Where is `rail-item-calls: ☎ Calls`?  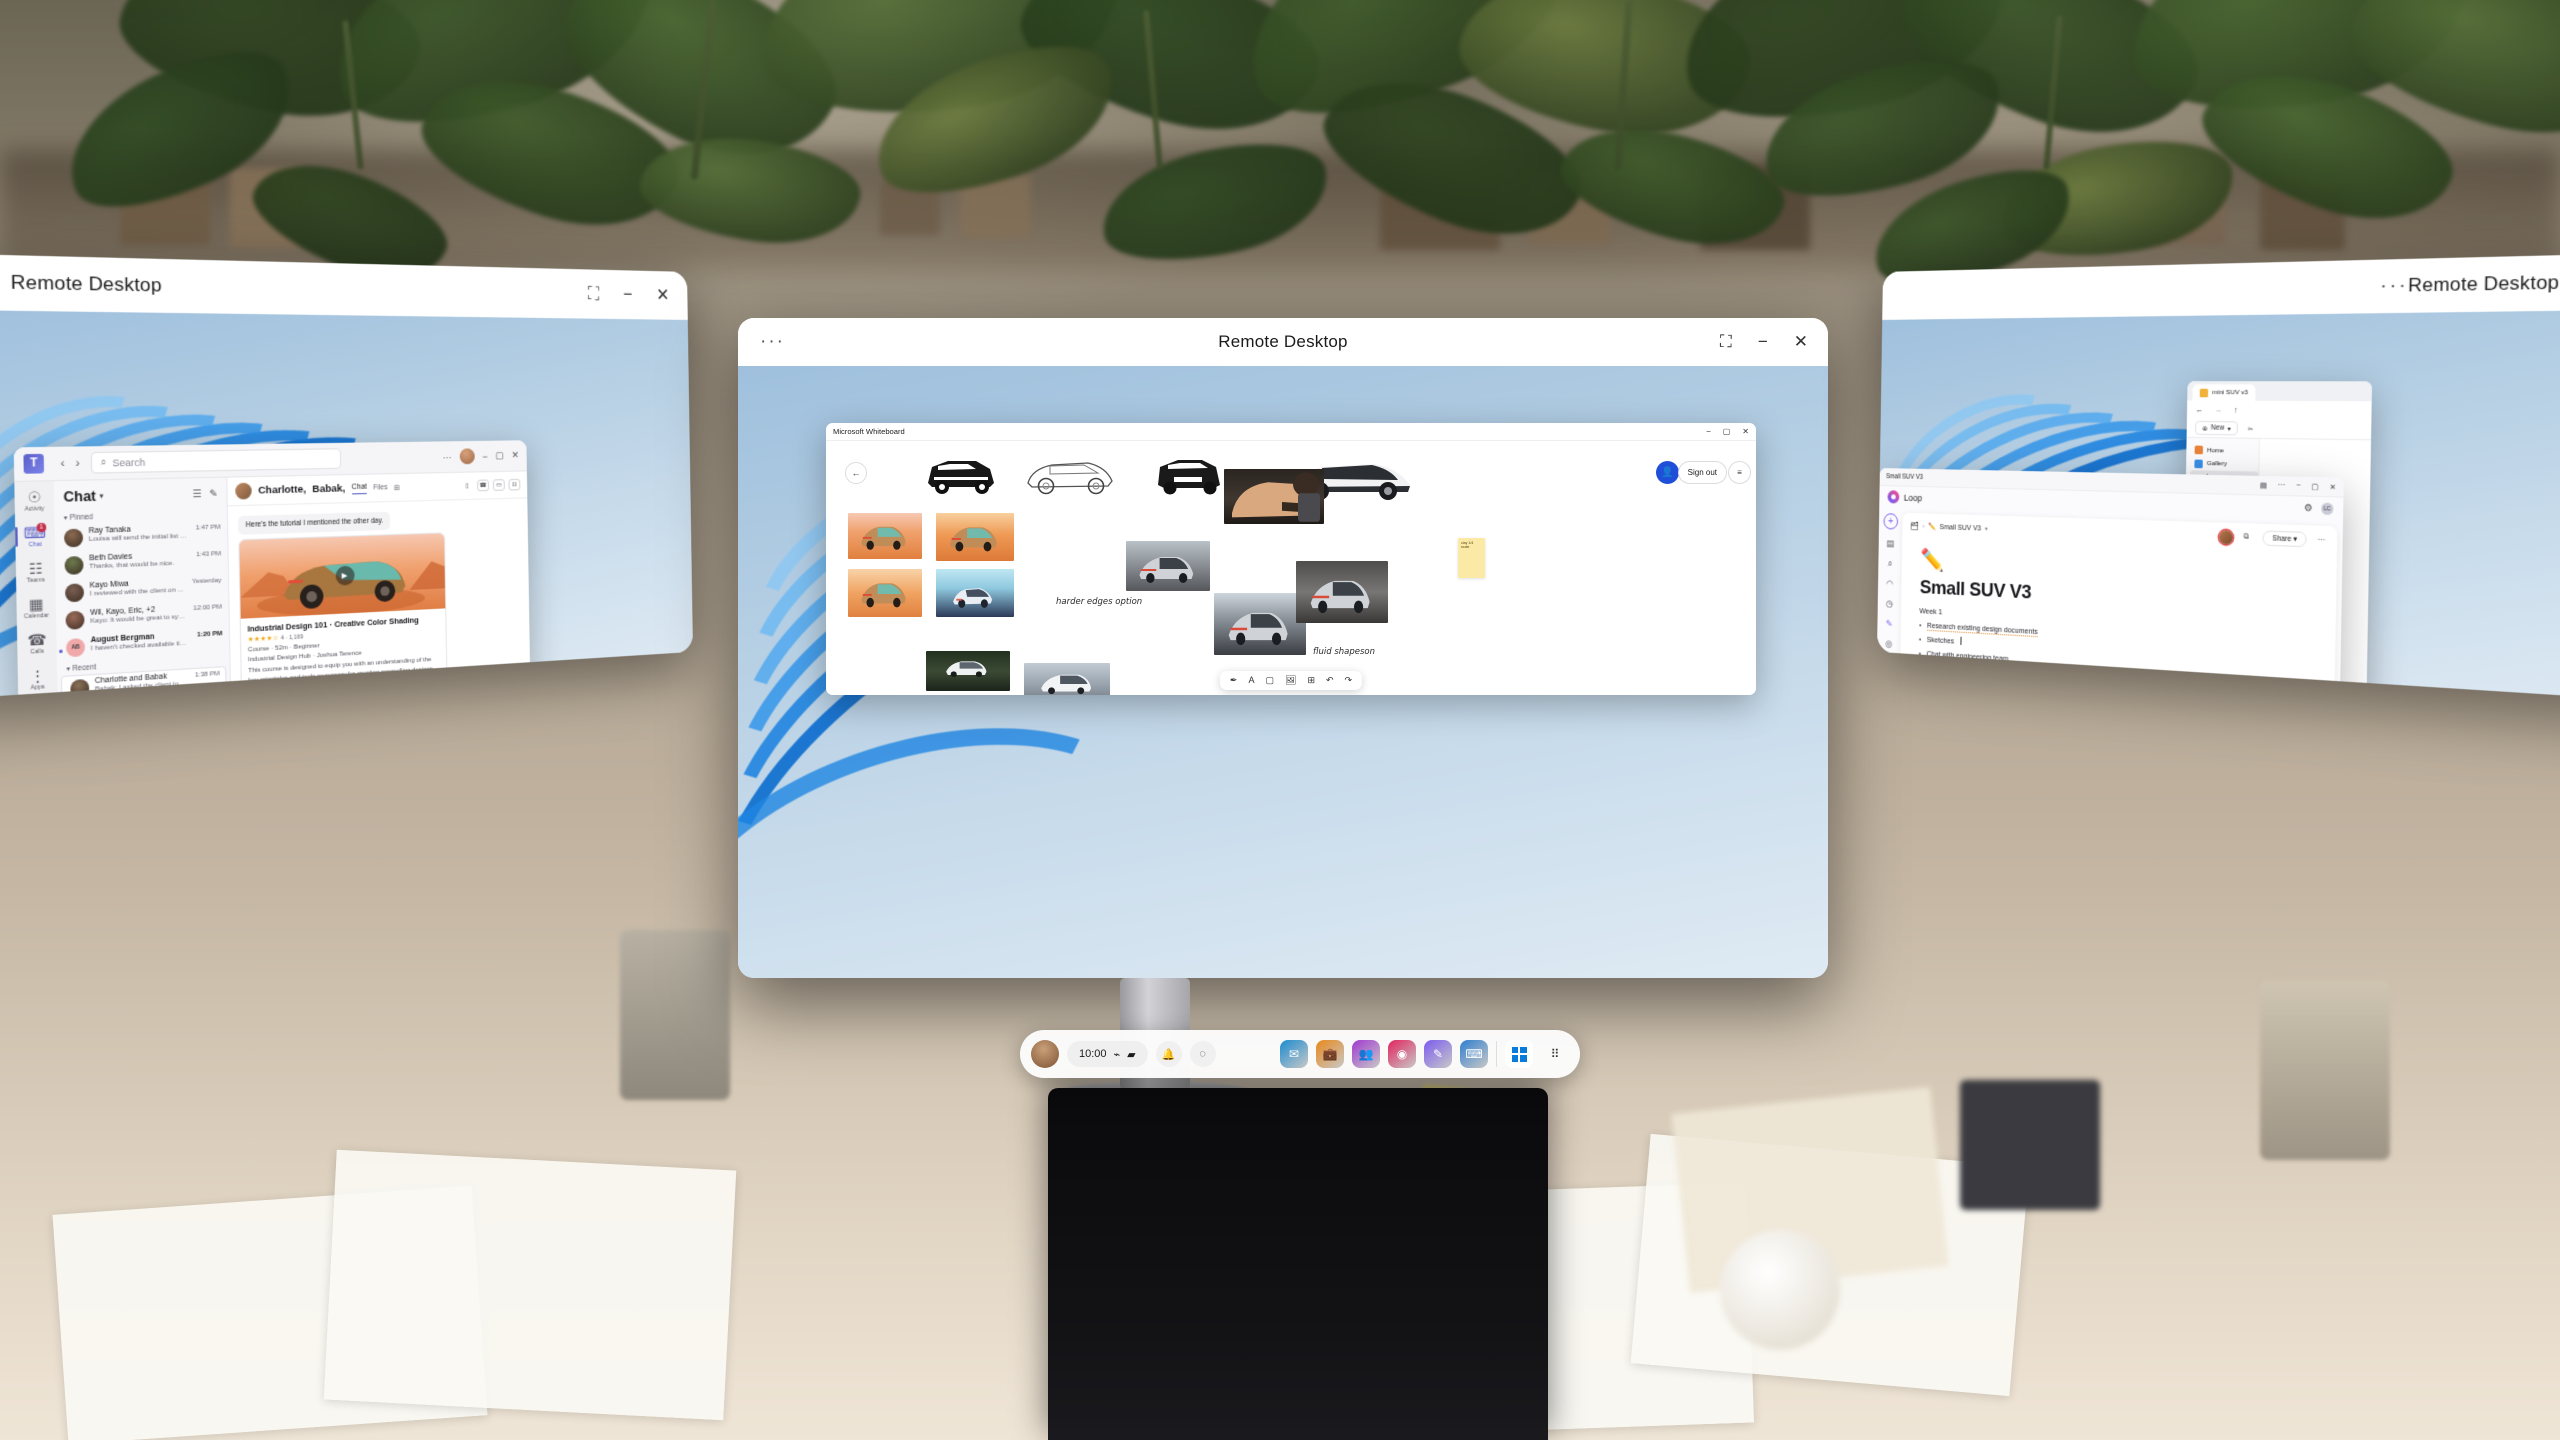 rail-item-calls: ☎ Calls is located at coordinates (37, 643).